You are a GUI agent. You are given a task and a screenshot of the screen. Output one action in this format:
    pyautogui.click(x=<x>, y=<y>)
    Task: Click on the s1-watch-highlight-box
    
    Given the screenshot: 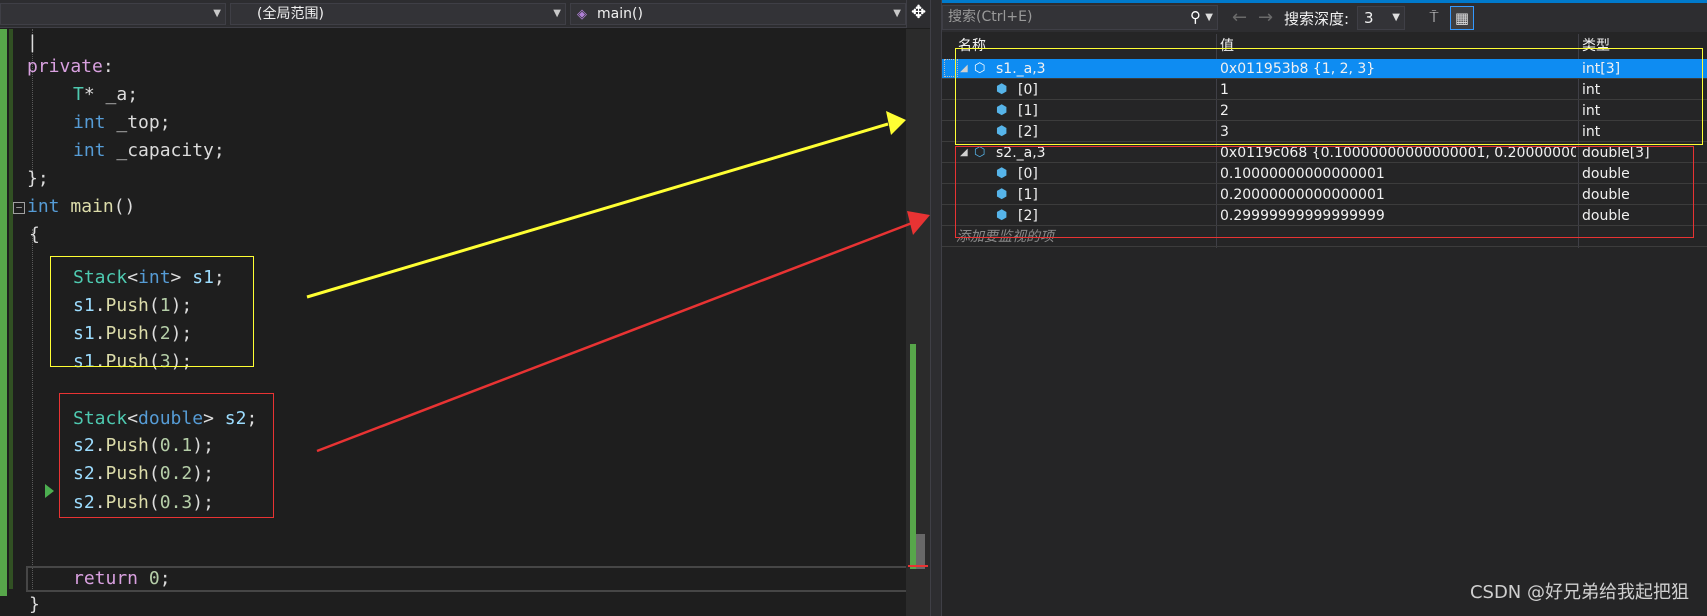 What is the action you would take?
    pyautogui.click(x=1329, y=96)
    